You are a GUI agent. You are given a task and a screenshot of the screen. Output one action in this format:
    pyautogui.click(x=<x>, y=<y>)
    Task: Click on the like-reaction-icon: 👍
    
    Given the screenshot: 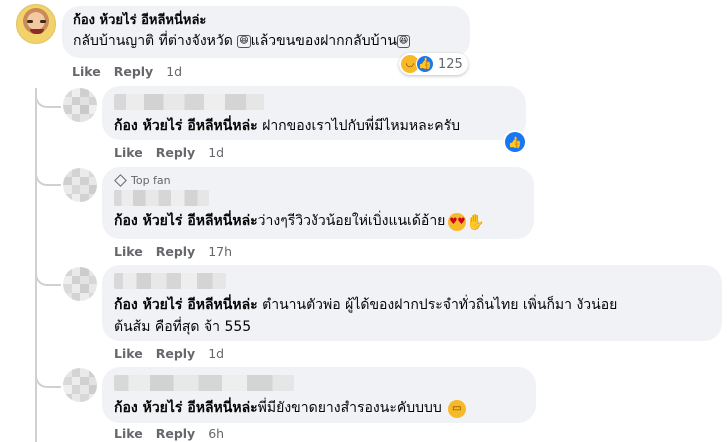 What is the action you would take?
    pyautogui.click(x=515, y=142)
    